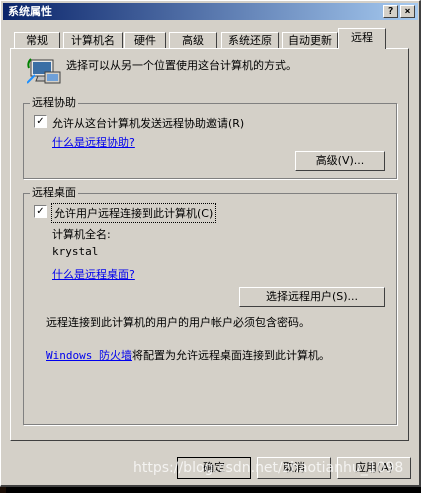 Image resolution: width=421 pixels, height=493 pixels. What do you see at coordinates (93, 40) in the screenshot?
I see `tab-computer-name: 计算机名` at bounding box center [93, 40].